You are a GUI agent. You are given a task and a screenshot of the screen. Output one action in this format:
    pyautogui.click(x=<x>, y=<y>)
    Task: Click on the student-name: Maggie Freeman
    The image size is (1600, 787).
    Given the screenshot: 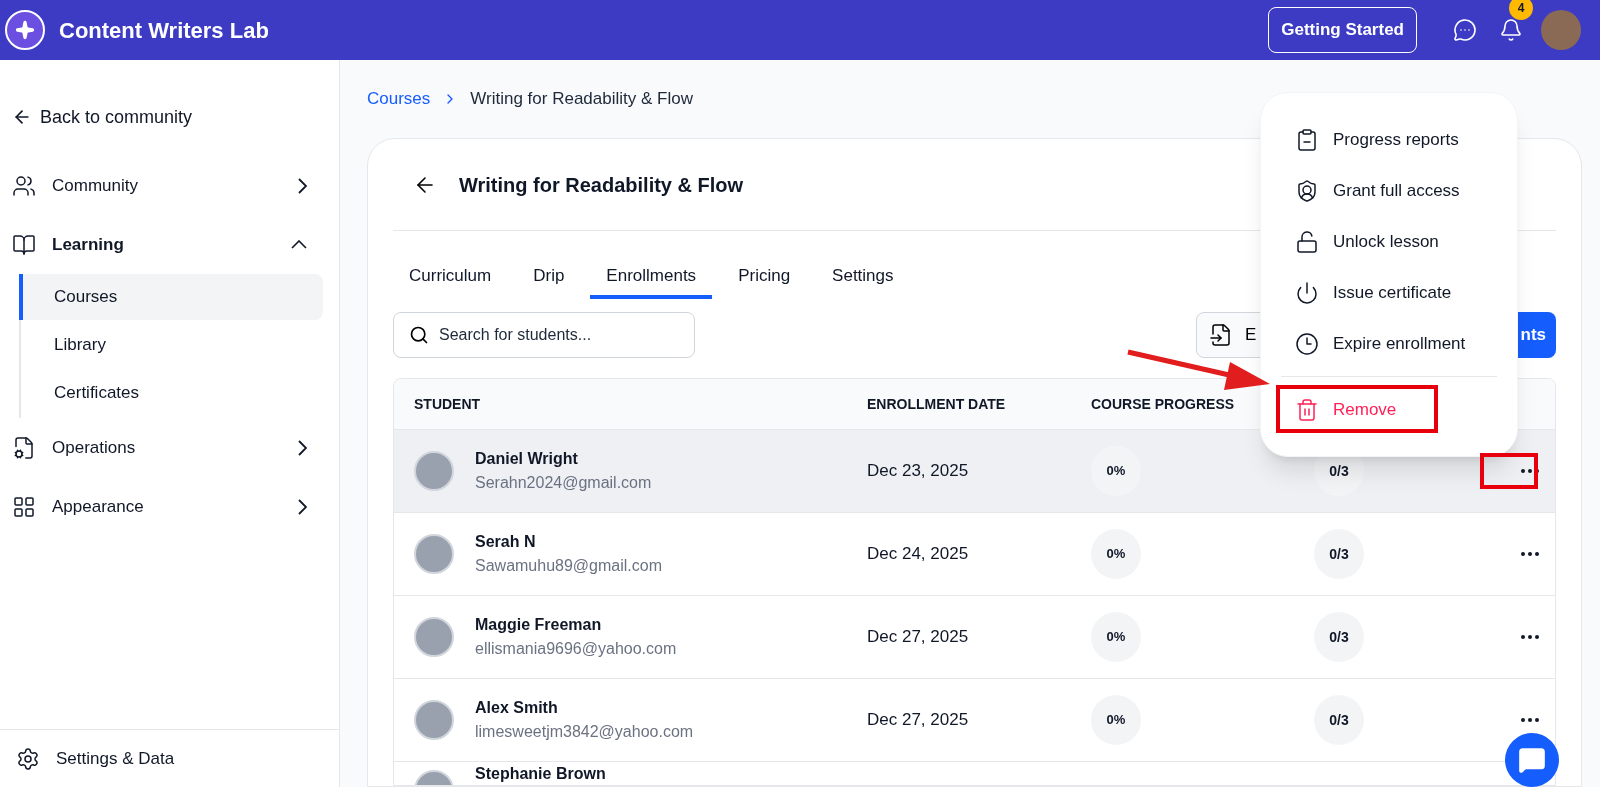 What is the action you would take?
    pyautogui.click(x=539, y=625)
    